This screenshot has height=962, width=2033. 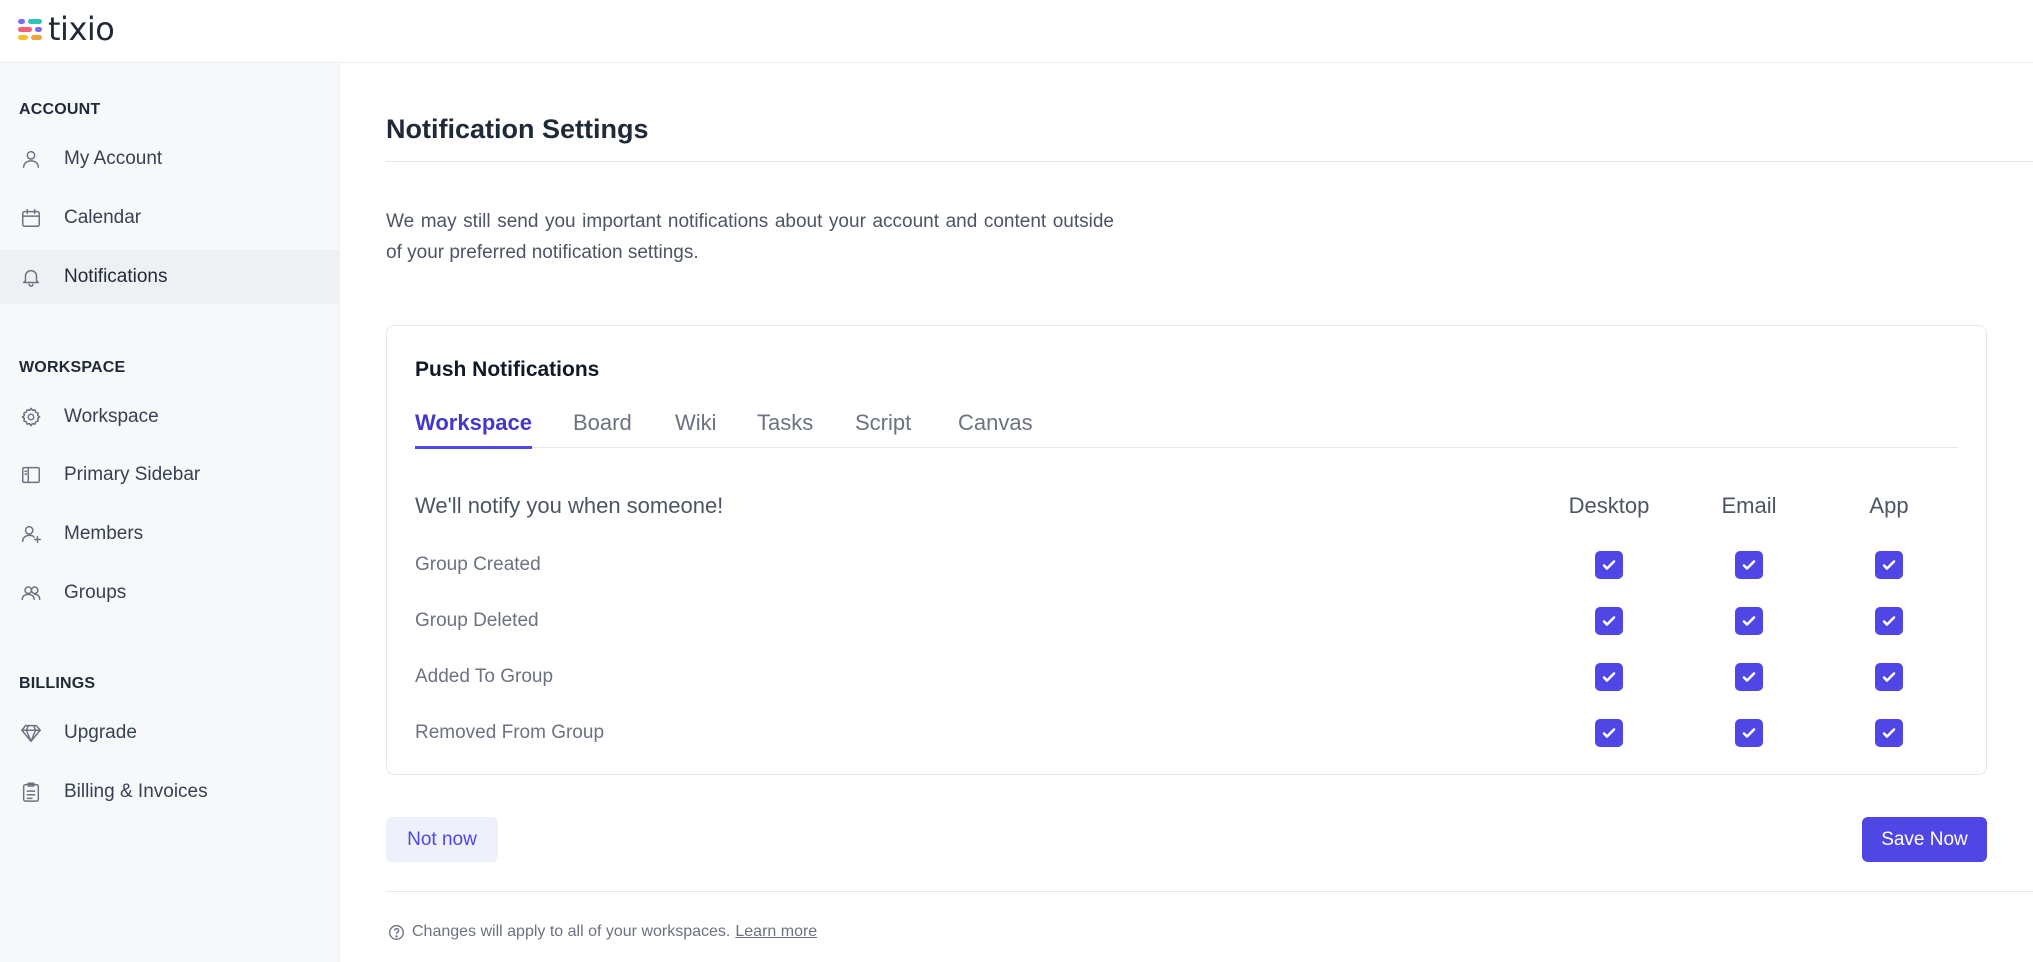 What do you see at coordinates (81, 29) in the screenshot?
I see `logo-text: tixio` at bounding box center [81, 29].